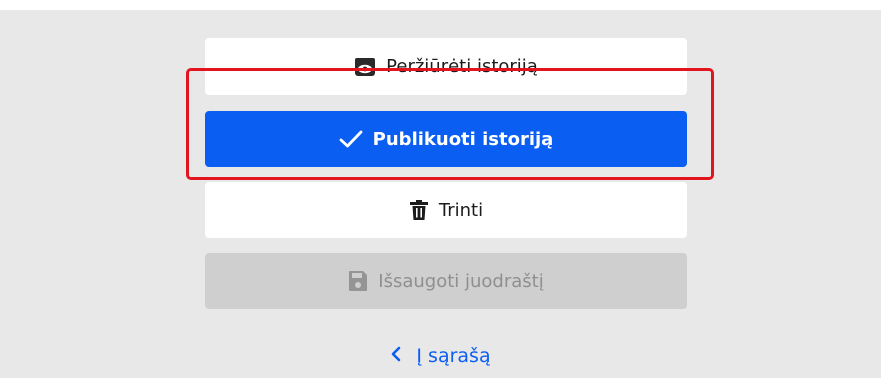  I want to click on preview-story-button: Peržiūrėti istoriją, so click(446, 66).